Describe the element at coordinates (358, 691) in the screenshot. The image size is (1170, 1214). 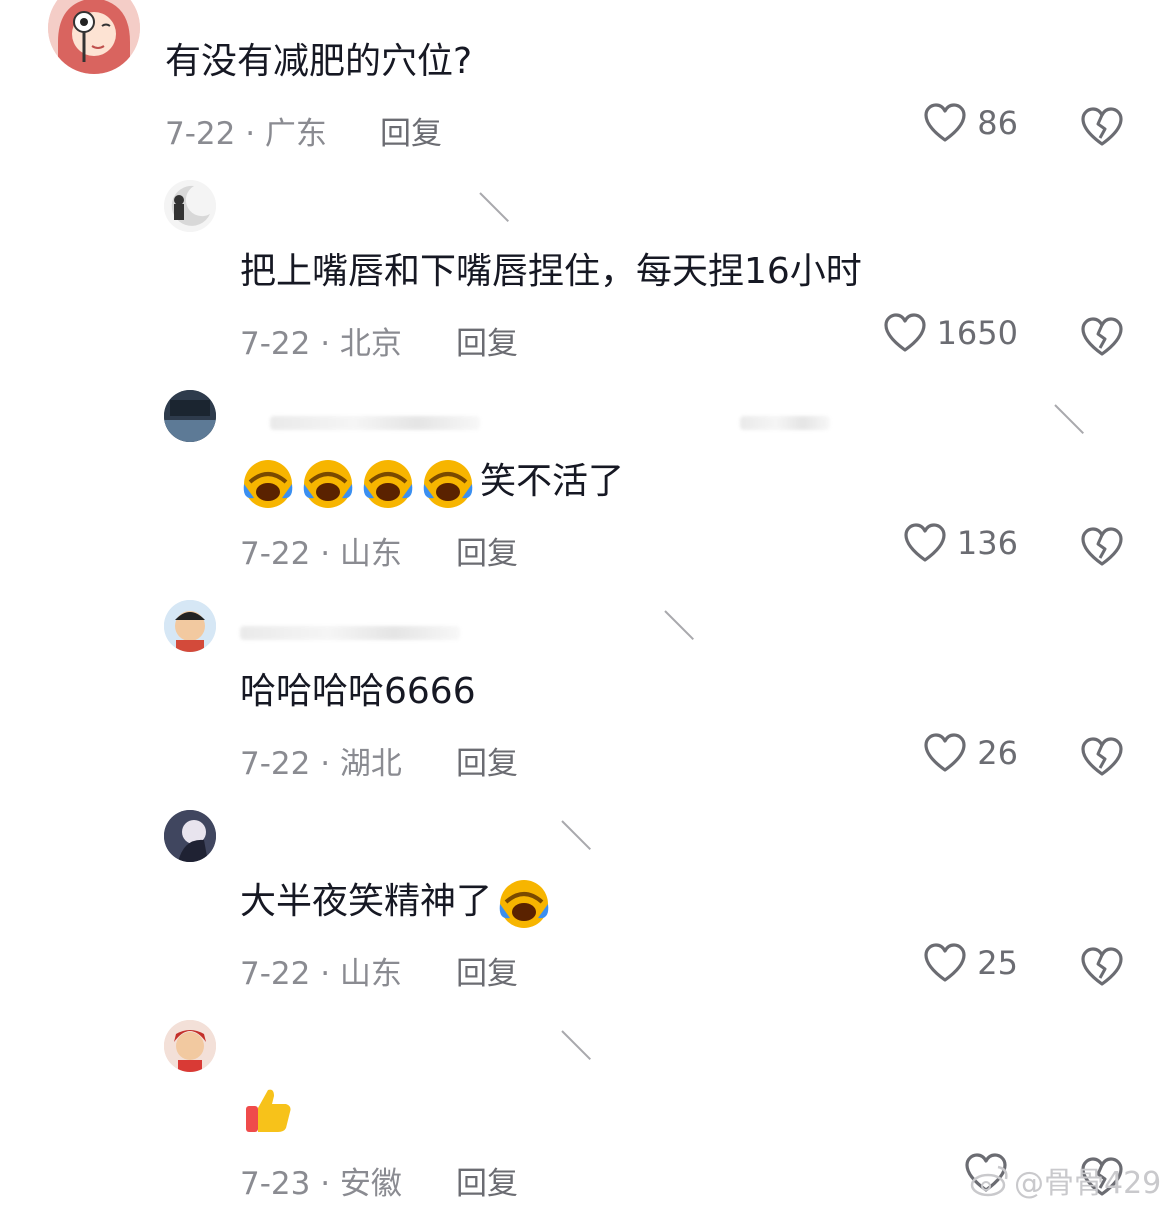
I see `comment-text: 哈哈哈哈6666` at that location.